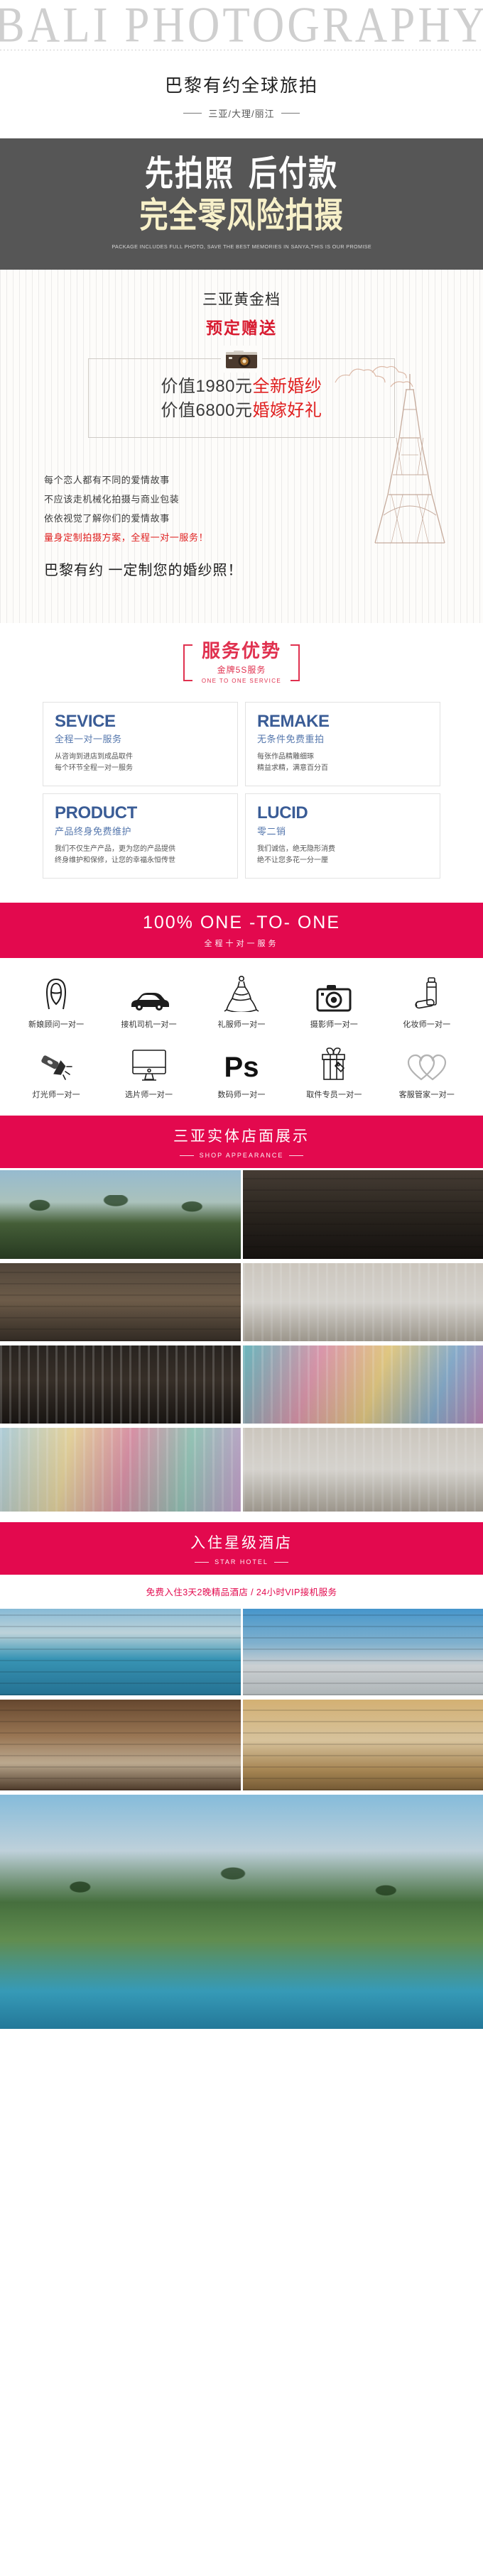 The height and width of the screenshot is (2576, 483). I want to click on price-amount: 价值1980元, so click(207, 386).